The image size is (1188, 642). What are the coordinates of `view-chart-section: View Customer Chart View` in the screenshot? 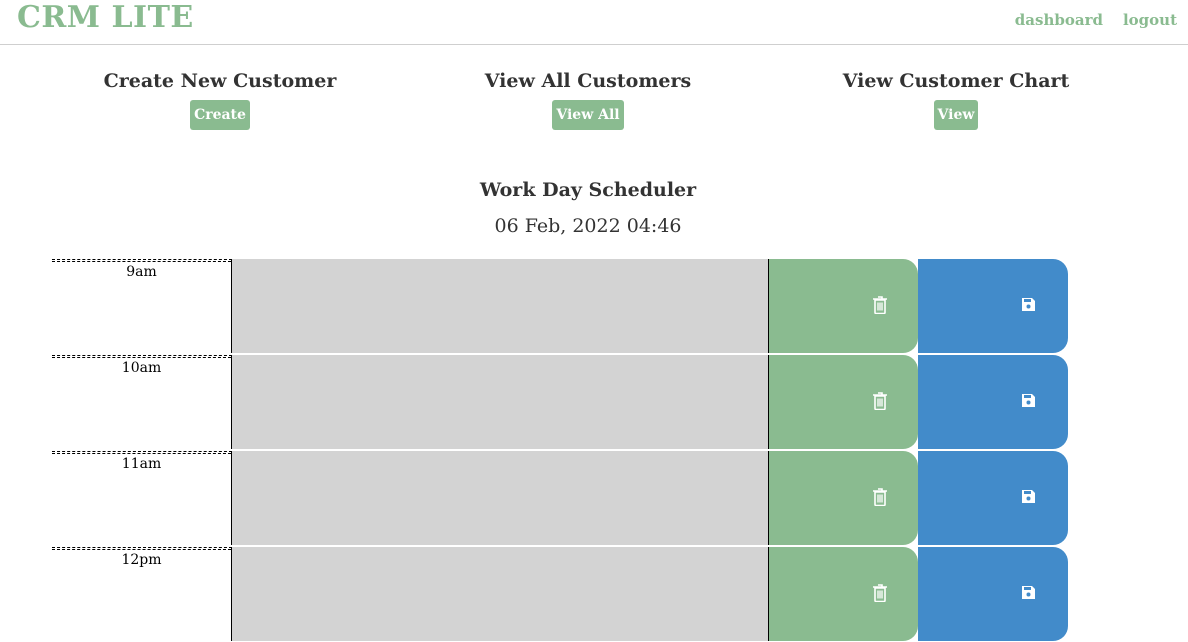 It's located at (956, 99).